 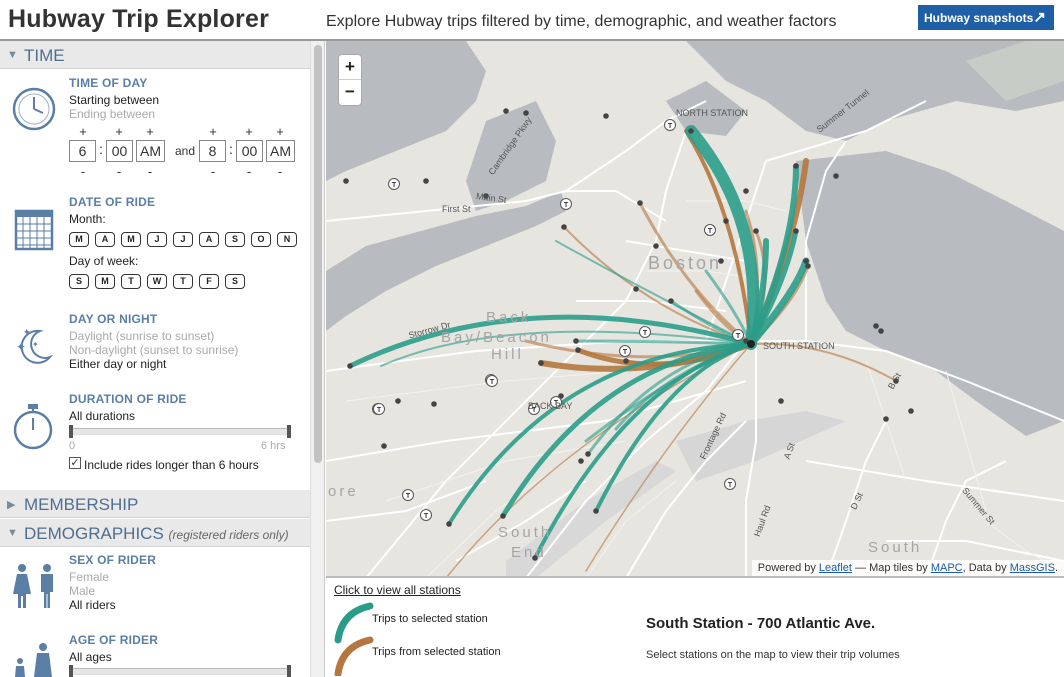 What do you see at coordinates (117, 364) in the screenshot?
I see `either-day-night-option: Either day or night` at bounding box center [117, 364].